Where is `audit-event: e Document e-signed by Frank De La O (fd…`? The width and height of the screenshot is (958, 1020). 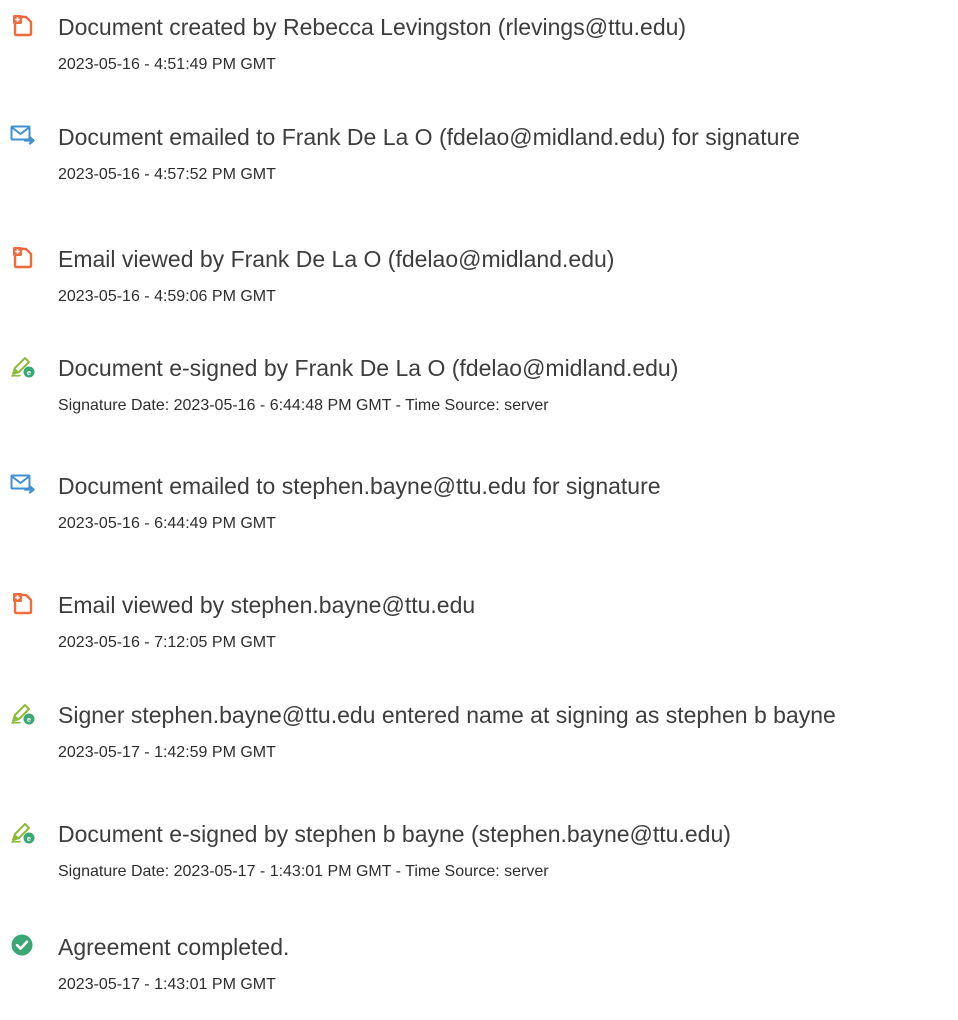
audit-event: e Document e-signed by Frank De La O (fd… is located at coordinates (479, 391).